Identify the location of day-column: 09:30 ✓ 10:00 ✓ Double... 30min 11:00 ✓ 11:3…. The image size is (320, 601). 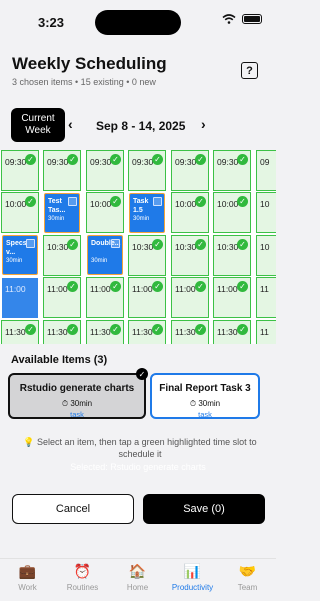
(105, 247).